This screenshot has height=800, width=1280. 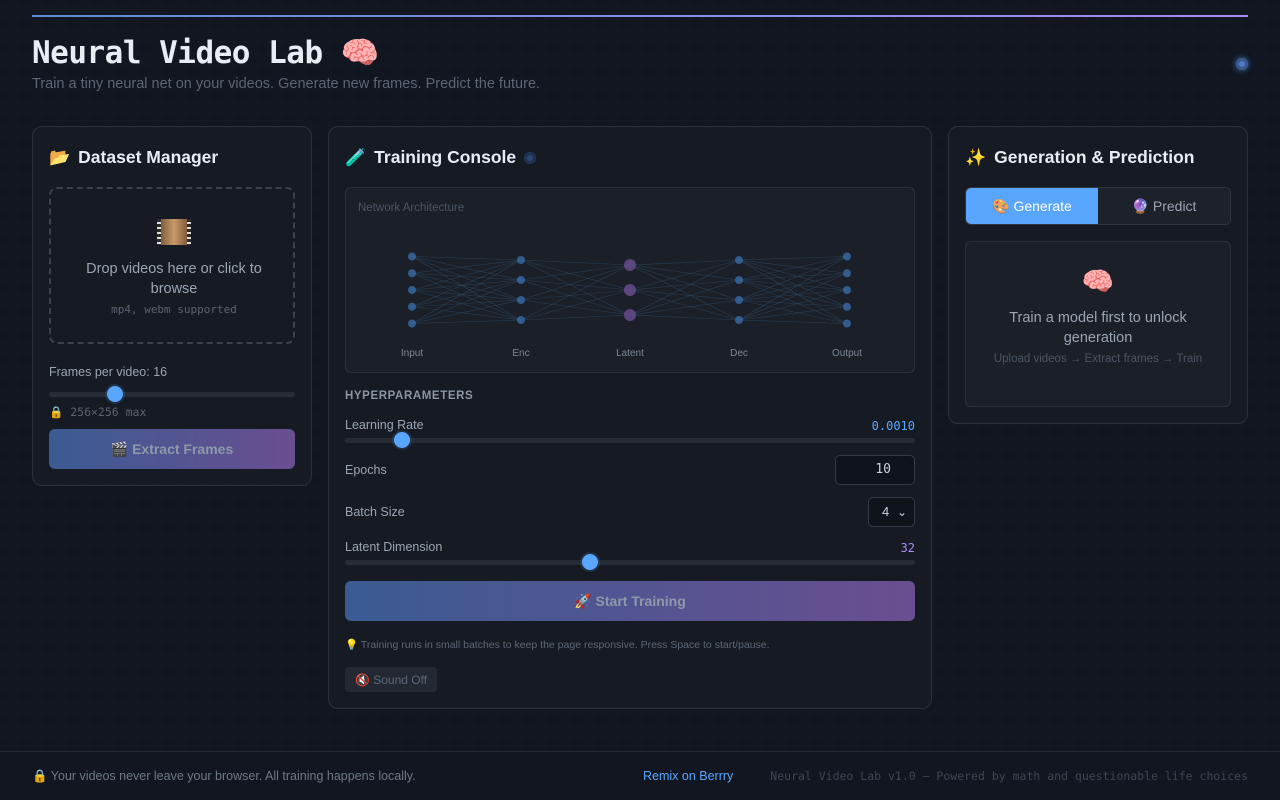 I want to click on page-title: Neural Video Lab 🧠, so click(x=205, y=53).